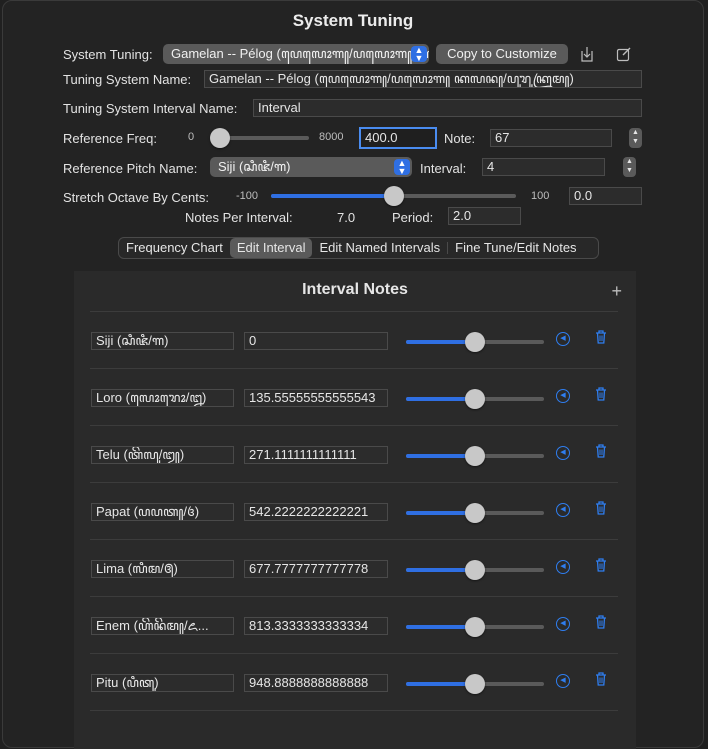 The image size is (708, 749). Describe the element at coordinates (127, 79) in the screenshot. I see `tuning-name-label: Tuning System Name:` at that location.